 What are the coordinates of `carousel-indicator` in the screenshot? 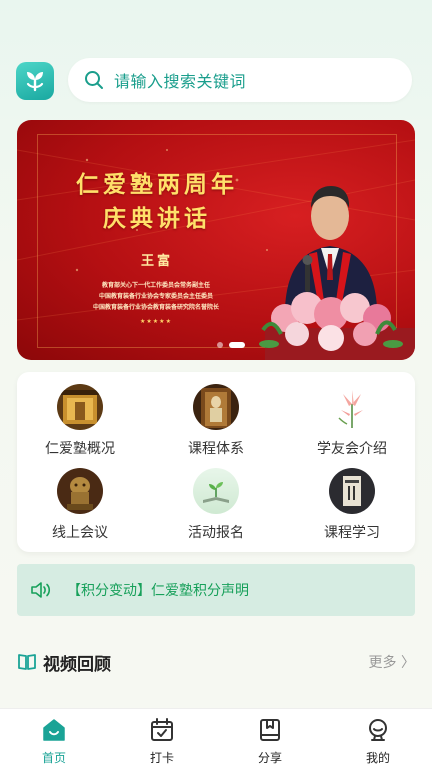 It's located at (231, 345).